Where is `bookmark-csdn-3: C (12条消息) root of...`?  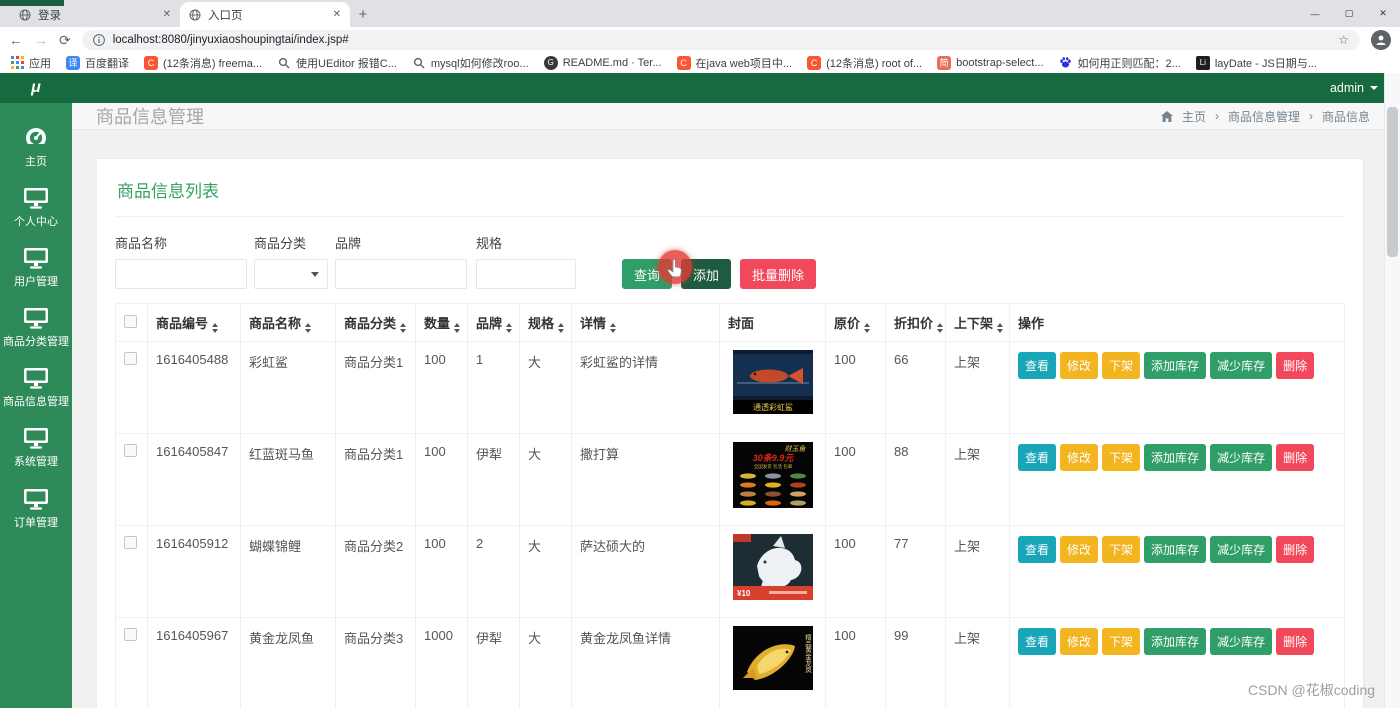 bookmark-csdn-3: C (12条消息) root of... is located at coordinates (864, 63).